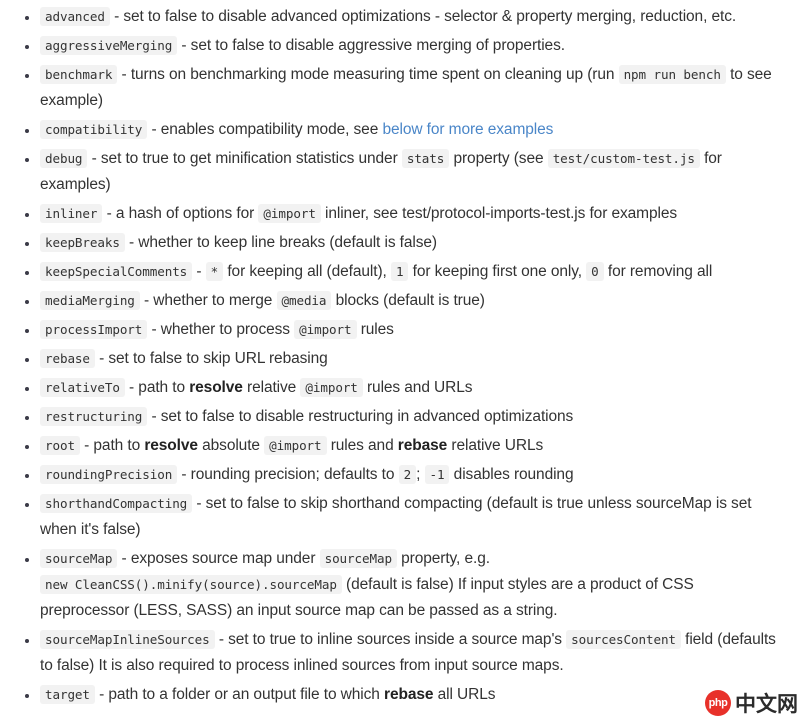 This screenshot has width=800, height=718. What do you see at coordinates (672, 74) in the screenshot?
I see `inline-code: npm run bench` at bounding box center [672, 74].